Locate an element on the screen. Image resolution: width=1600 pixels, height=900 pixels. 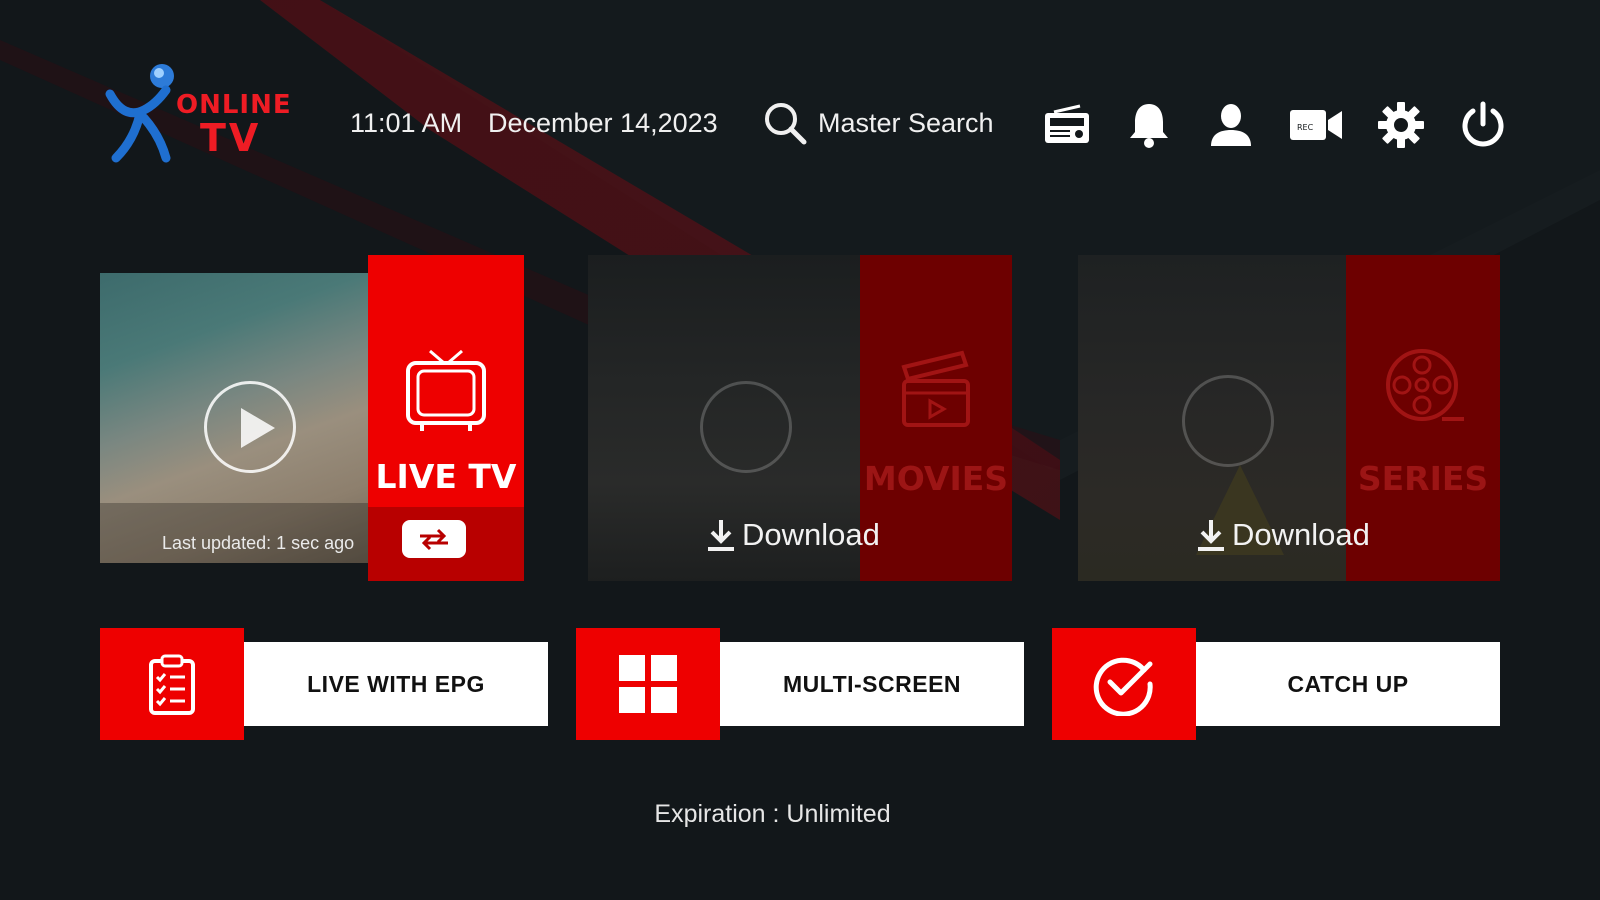
svg-text: REC is located at coordinates (1305, 127).